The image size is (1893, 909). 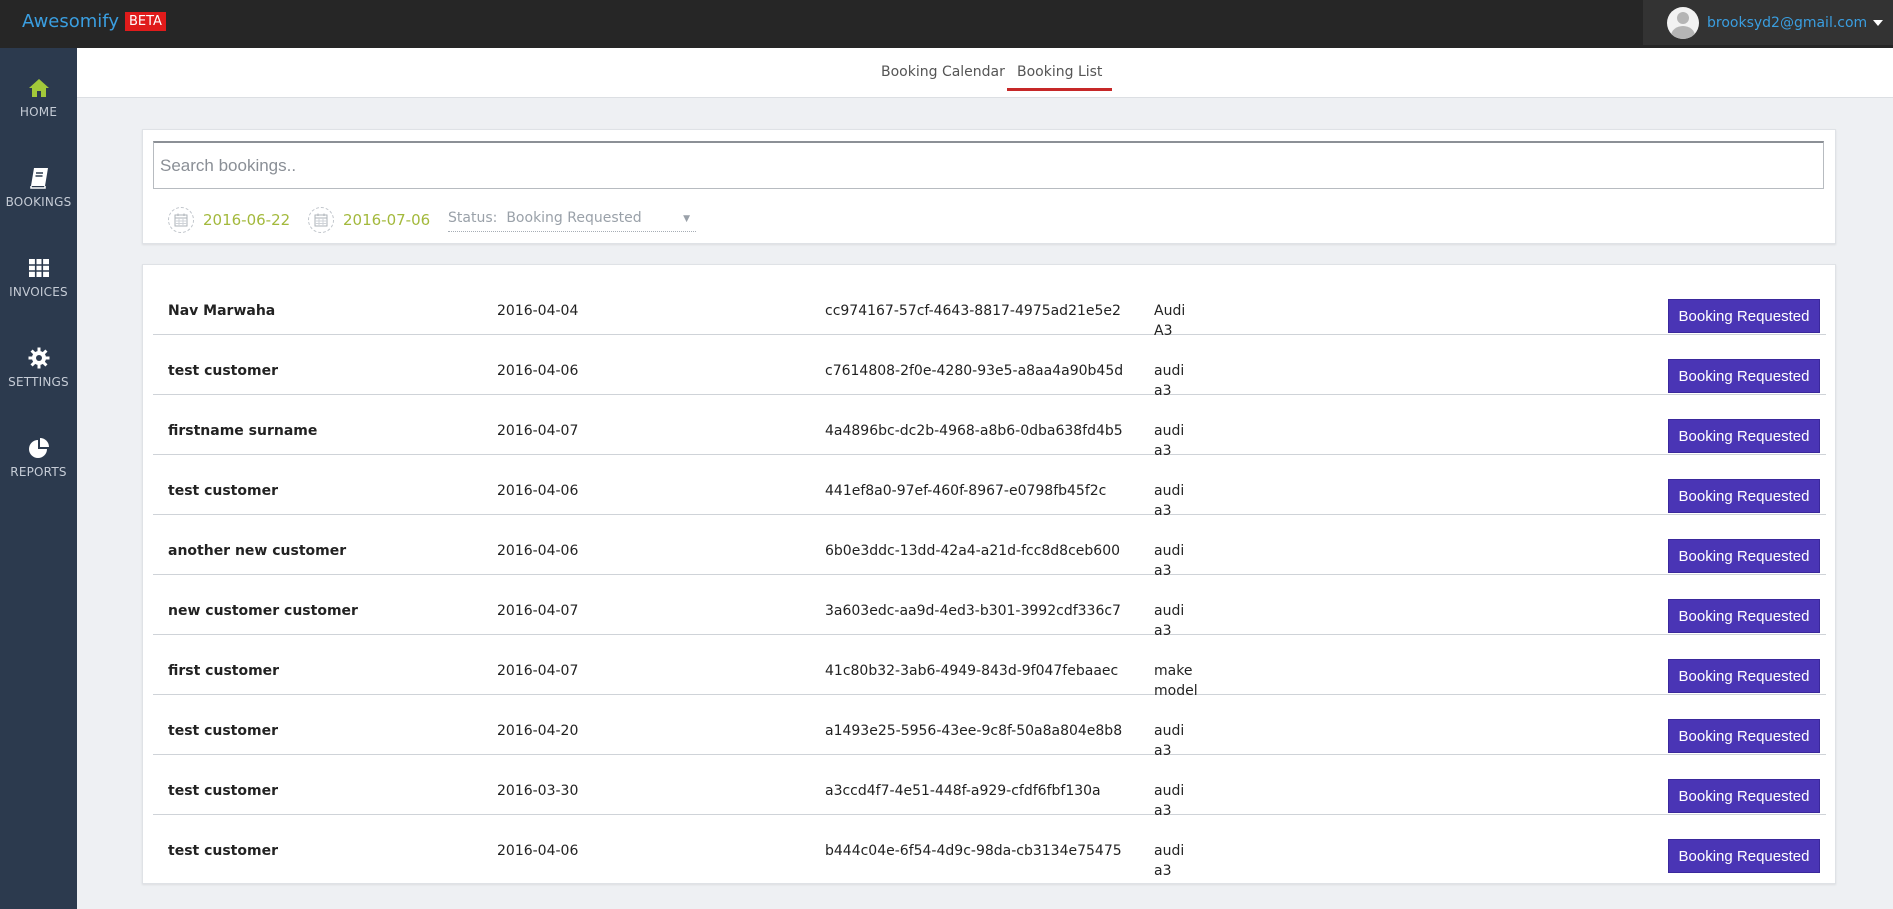 I want to click on book-icon, so click(x=38, y=178).